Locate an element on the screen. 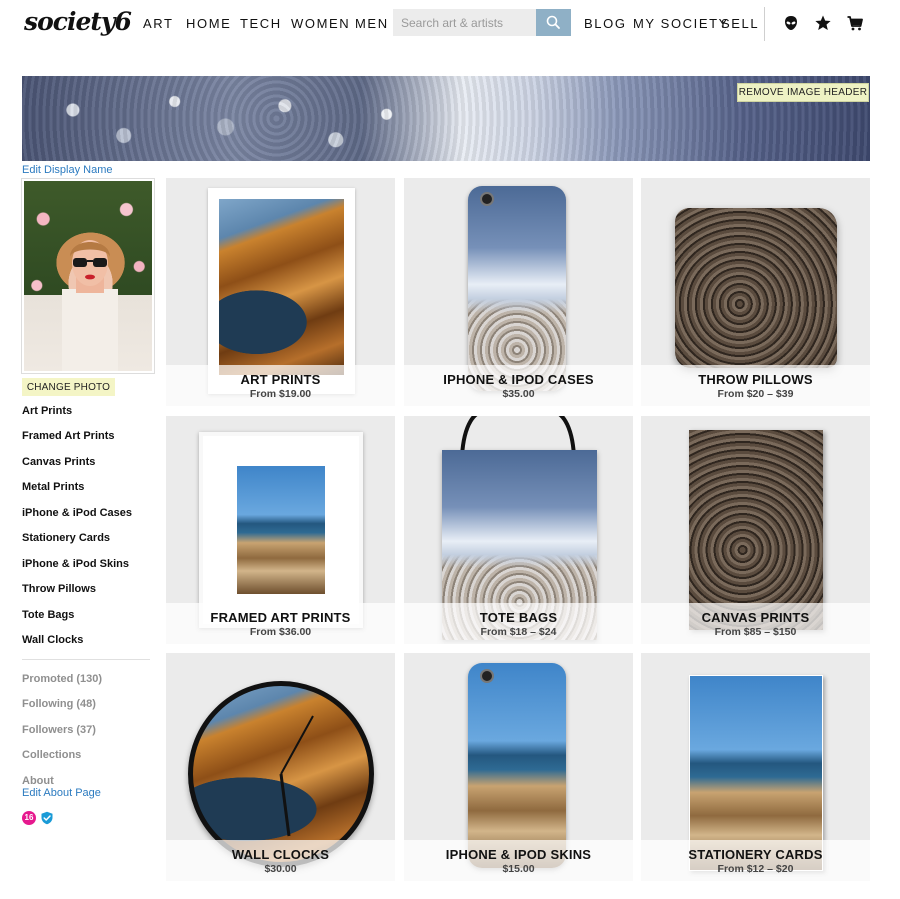  product-tile-art-prints: ART PRINTS From $19.00 is located at coordinates (280, 292).